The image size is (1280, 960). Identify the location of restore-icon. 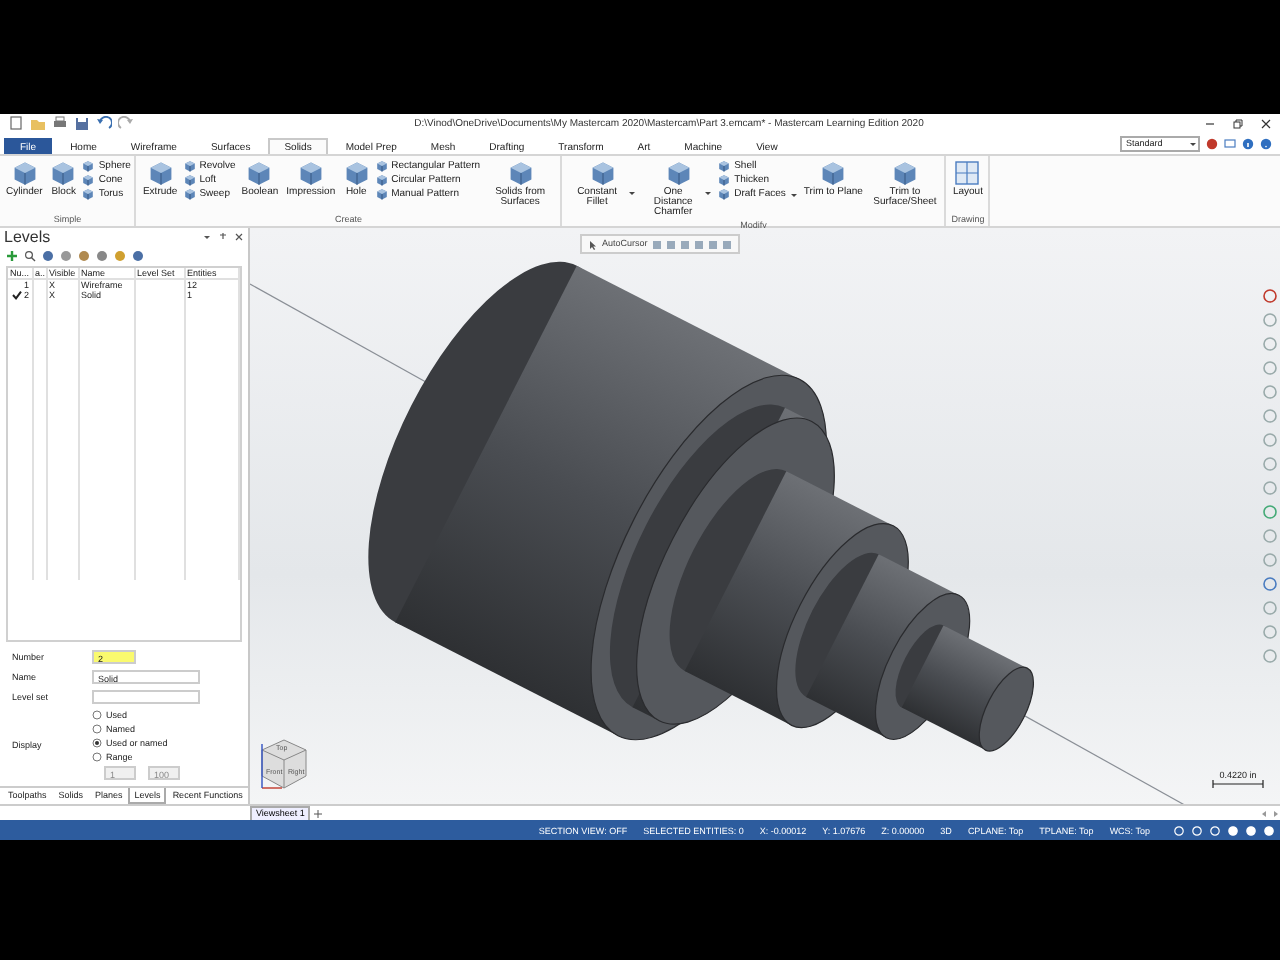
(1238, 124).